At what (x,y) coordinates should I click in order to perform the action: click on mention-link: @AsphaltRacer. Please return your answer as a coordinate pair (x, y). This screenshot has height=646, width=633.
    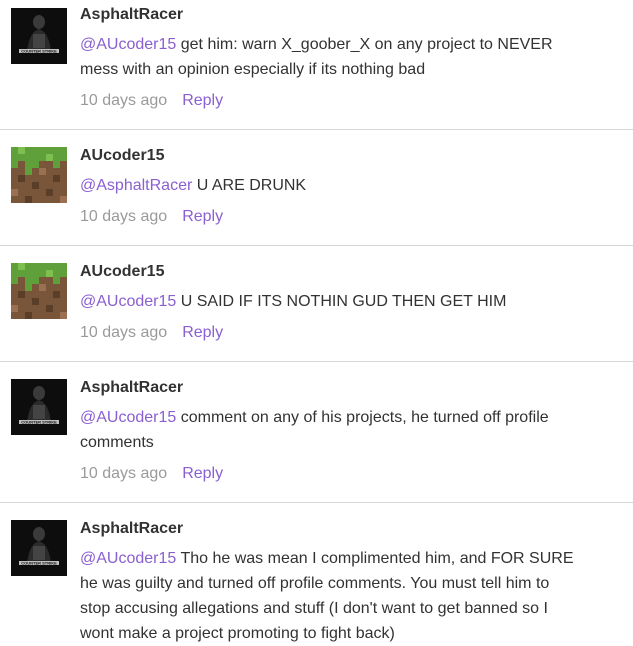
    Looking at the image, I should click on (136, 185).